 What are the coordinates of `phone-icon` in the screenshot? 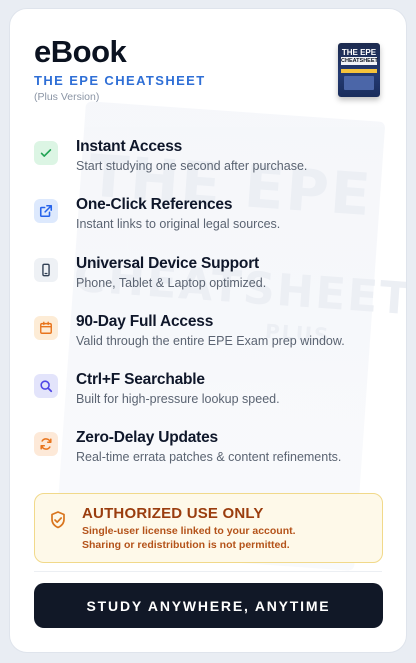 It's located at (46, 269).